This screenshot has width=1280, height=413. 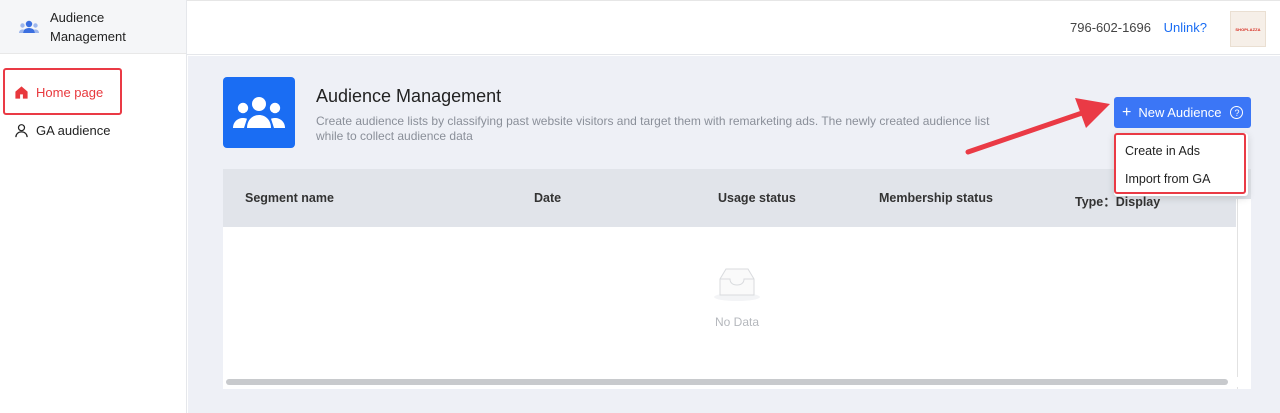 I want to click on account-id: 796-602-1696, so click(x=1110, y=27).